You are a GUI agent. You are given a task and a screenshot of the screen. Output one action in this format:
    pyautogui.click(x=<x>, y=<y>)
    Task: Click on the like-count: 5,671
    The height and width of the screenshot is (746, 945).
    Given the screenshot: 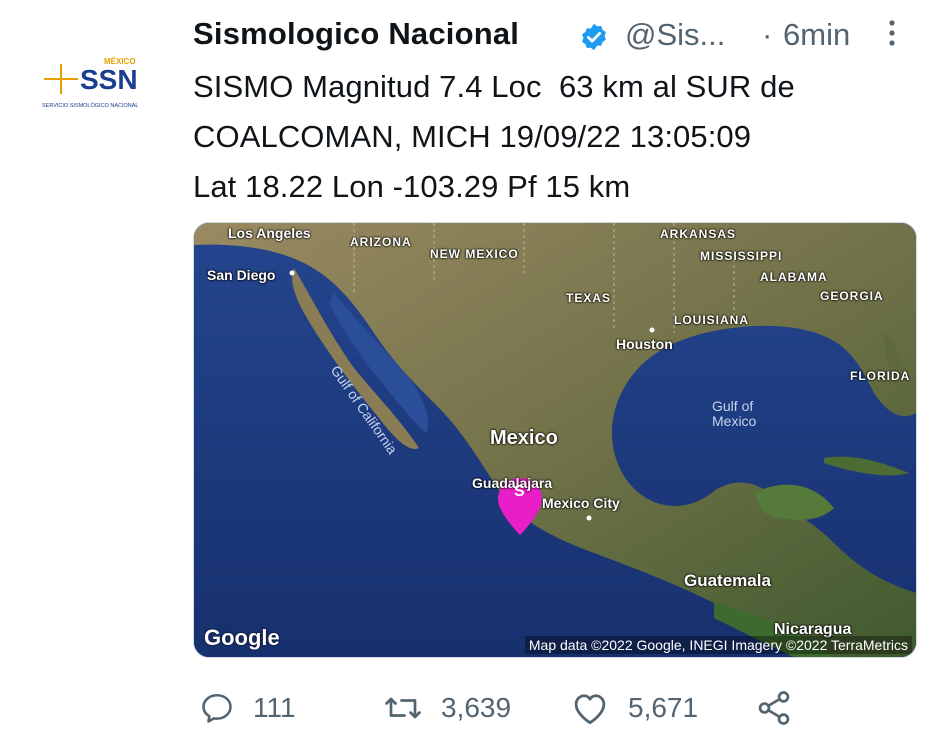 What is the action you would take?
    pyautogui.click(x=663, y=707)
    